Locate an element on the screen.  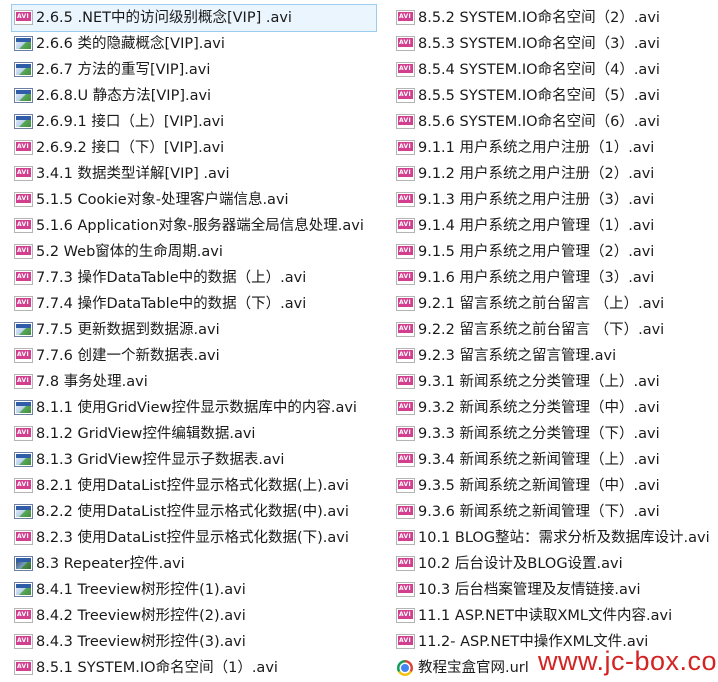
file-item: 10.2 后台设计及BLOG设置.avi is located at coordinates (555, 564).